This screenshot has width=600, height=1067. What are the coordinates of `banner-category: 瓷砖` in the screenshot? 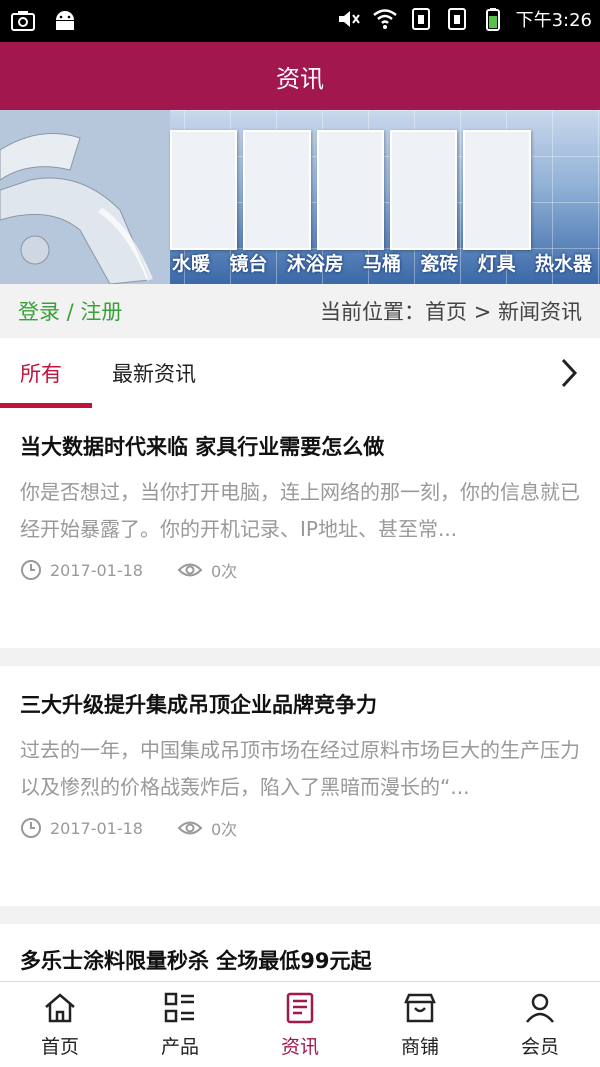 It's located at (439, 264).